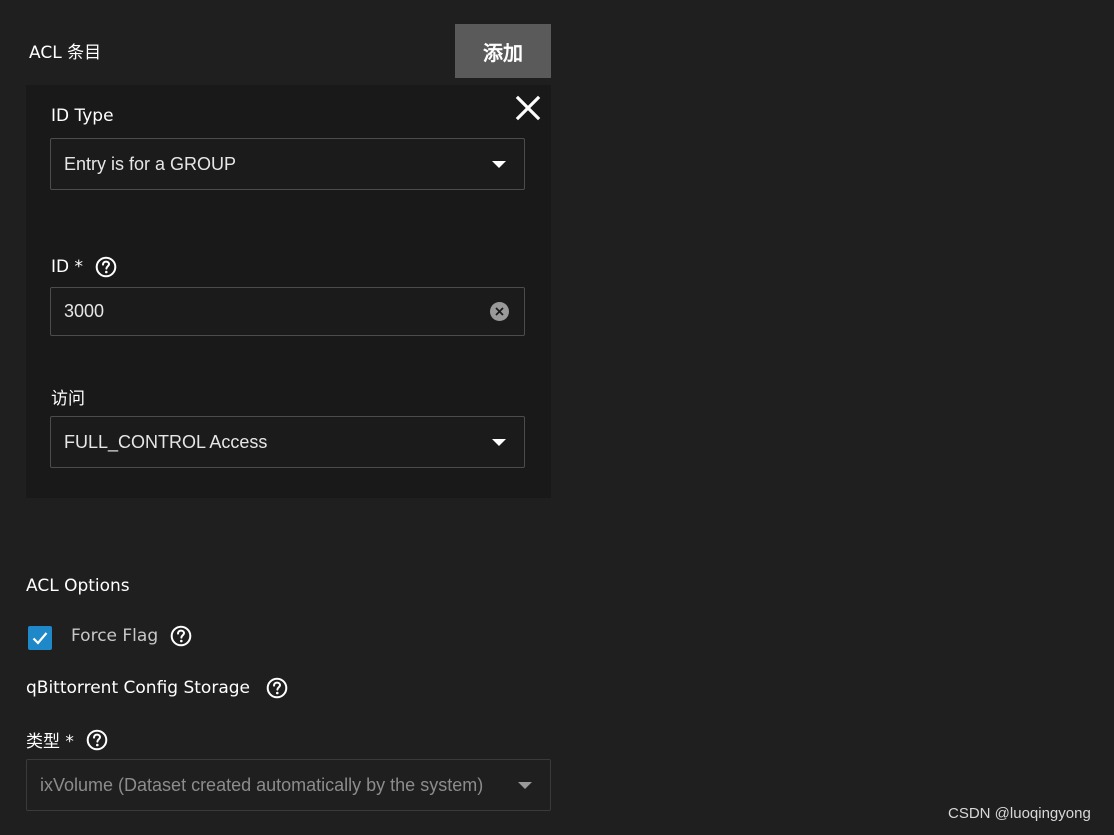  I want to click on acl-entries-title: ACL 条目, so click(65, 53).